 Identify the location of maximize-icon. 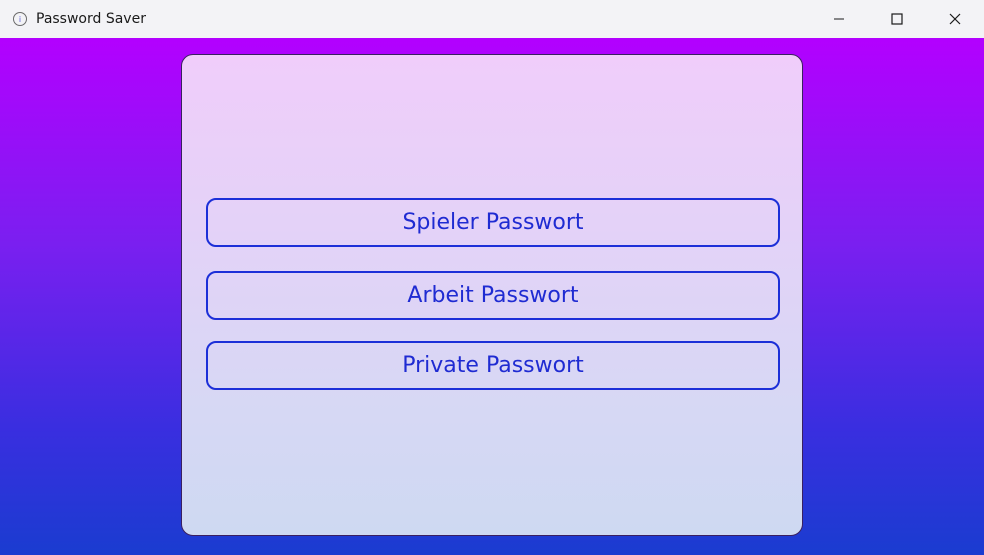
(897, 19).